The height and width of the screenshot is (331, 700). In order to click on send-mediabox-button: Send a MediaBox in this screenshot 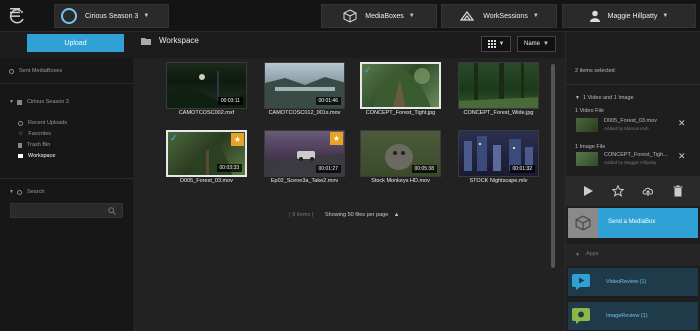, I will do `click(633, 223)`.